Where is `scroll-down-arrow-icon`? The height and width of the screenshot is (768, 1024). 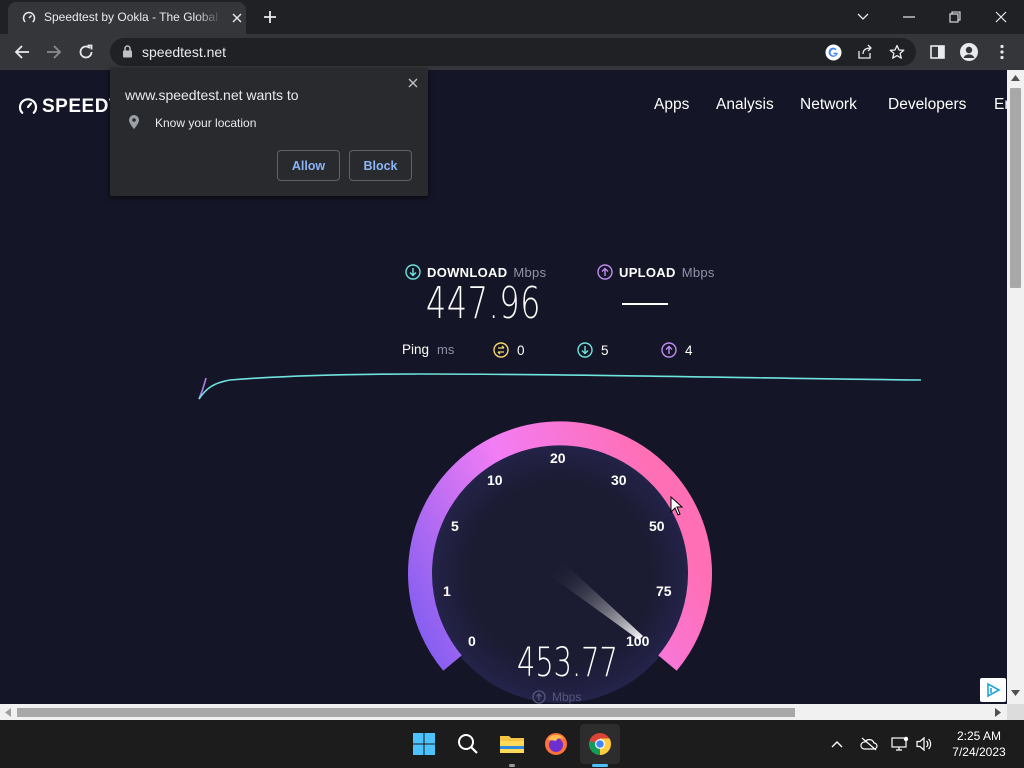 scroll-down-arrow-icon is located at coordinates (1015, 693).